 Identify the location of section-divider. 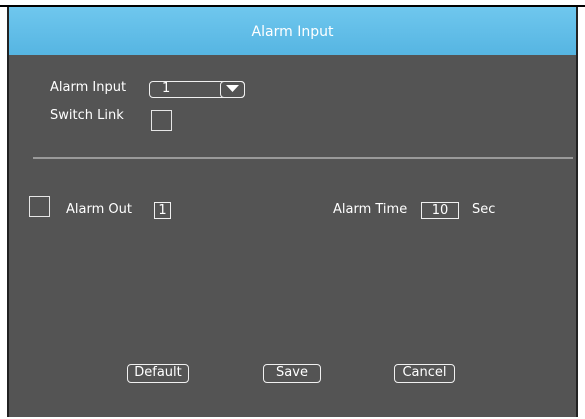
(303, 158).